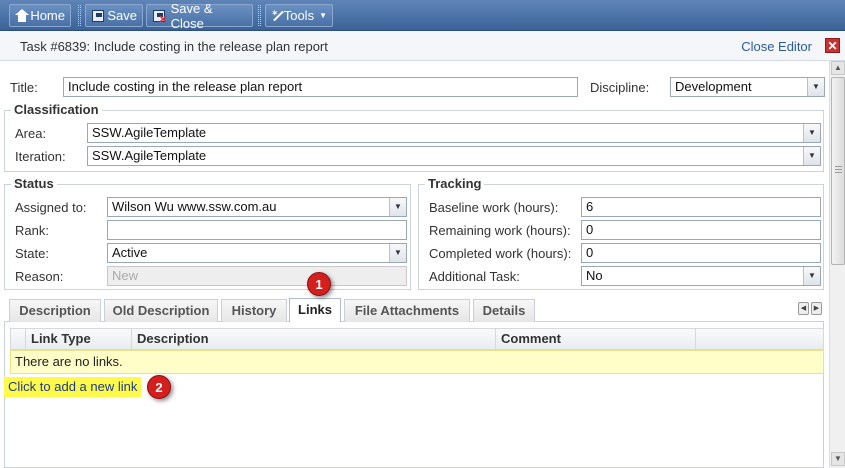 Image resolution: width=845 pixels, height=468 pixels. What do you see at coordinates (504, 310) in the screenshot?
I see `tab-details: Details` at bounding box center [504, 310].